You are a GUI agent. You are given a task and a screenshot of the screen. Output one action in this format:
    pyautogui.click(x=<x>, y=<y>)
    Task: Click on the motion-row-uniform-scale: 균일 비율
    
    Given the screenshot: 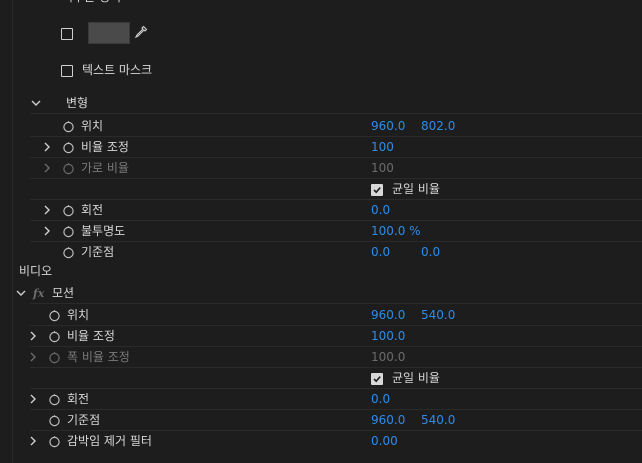 What is the action you would take?
    pyautogui.click(x=321, y=378)
    